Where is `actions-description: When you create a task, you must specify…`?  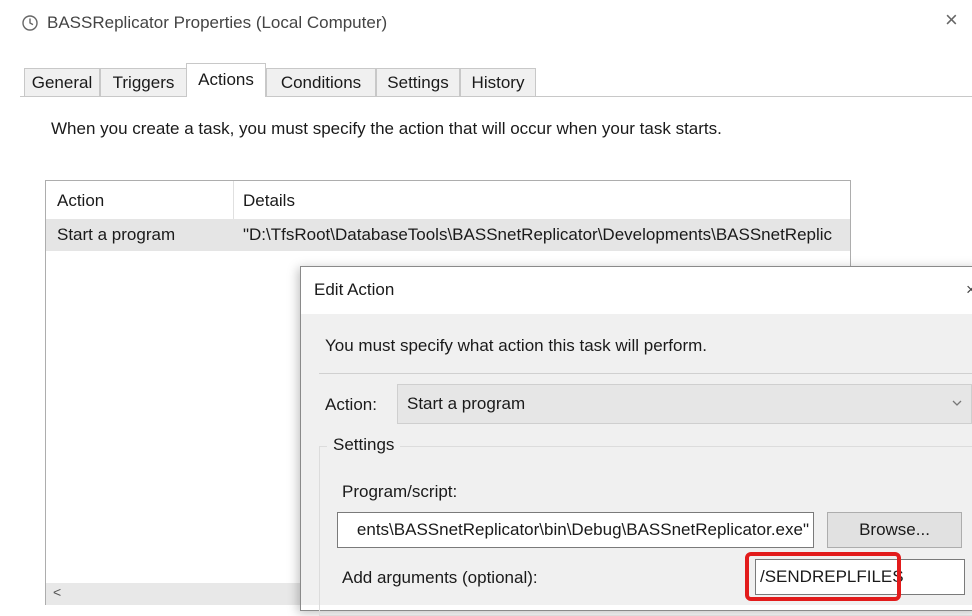
actions-description: When you create a task, you must specify… is located at coordinates (386, 128).